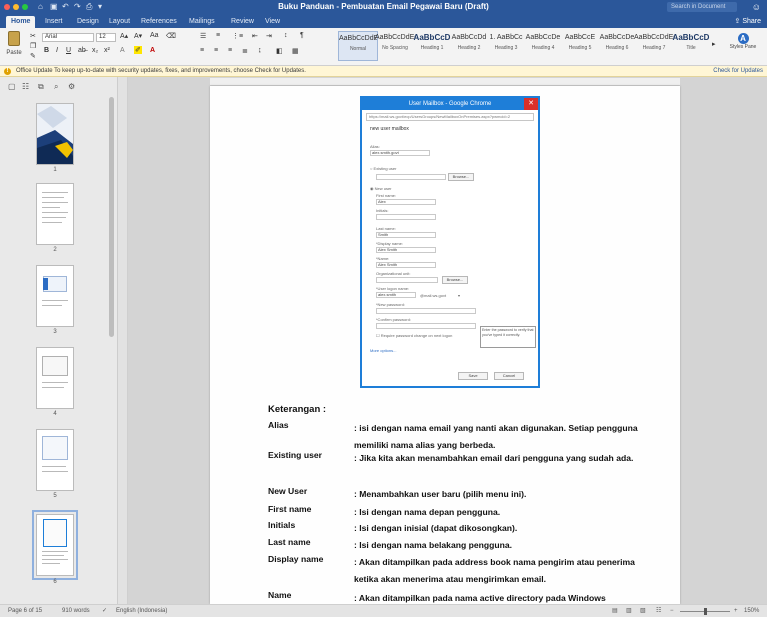 This screenshot has width=767, height=617. Describe the element at coordinates (203, 36) in the screenshot. I see `bullets-icon: ☰` at that location.